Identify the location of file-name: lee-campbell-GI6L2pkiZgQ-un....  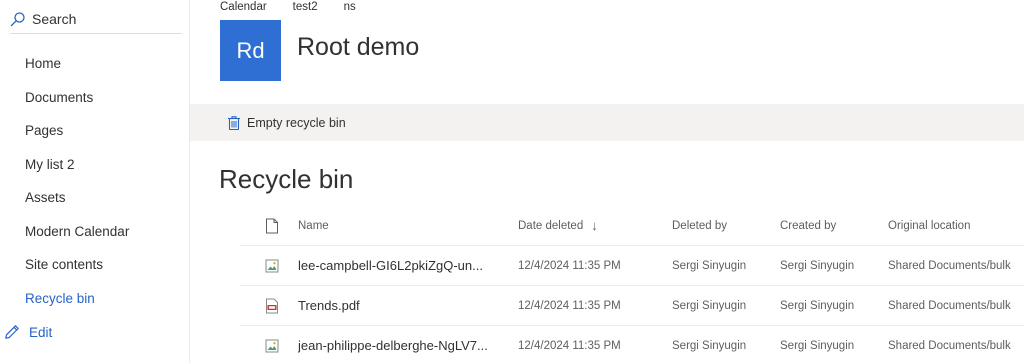
(398, 265).